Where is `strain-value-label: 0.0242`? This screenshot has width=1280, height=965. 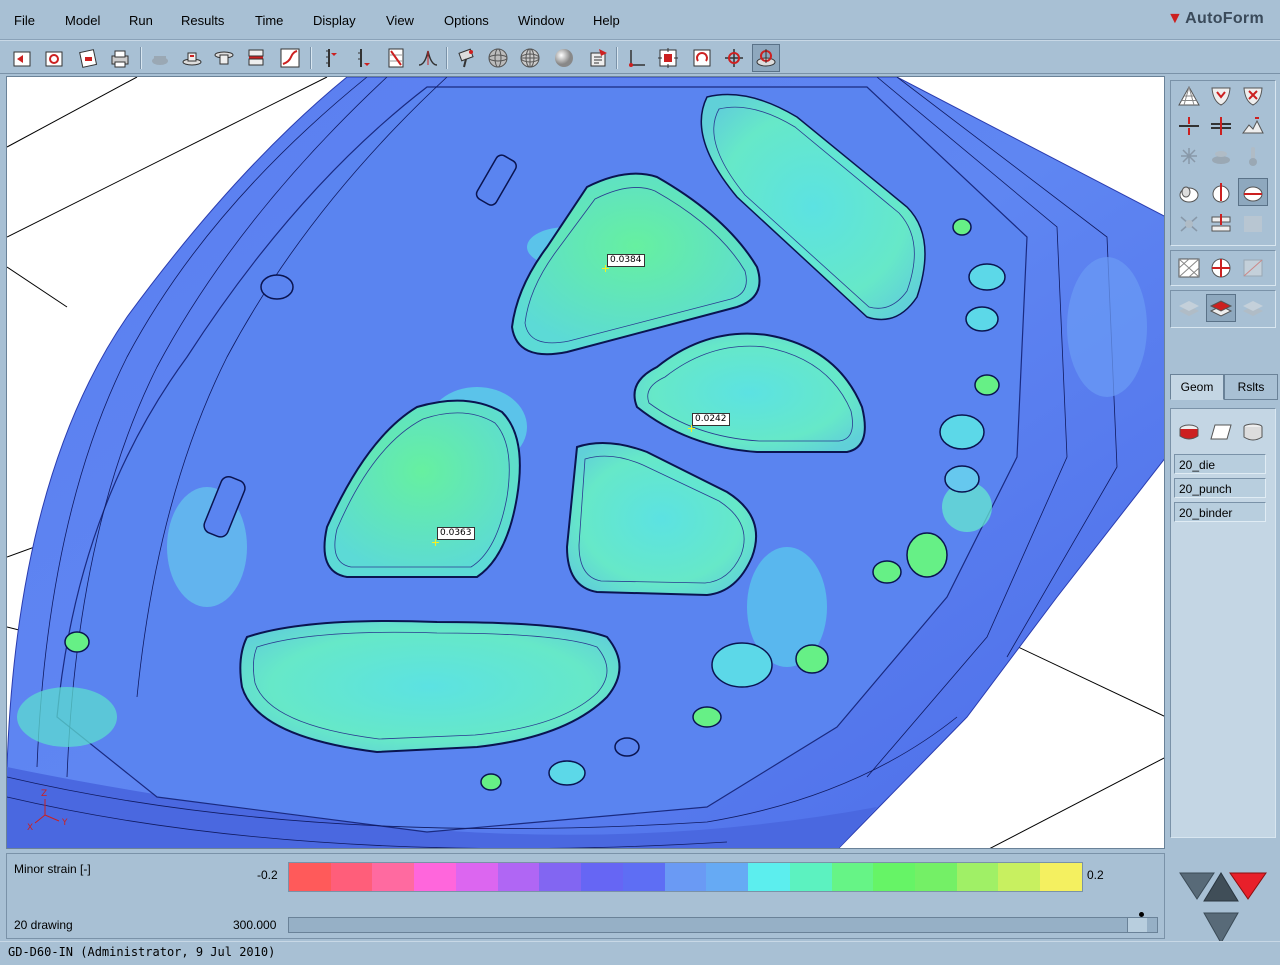
strain-value-label: 0.0242 is located at coordinates (711, 419).